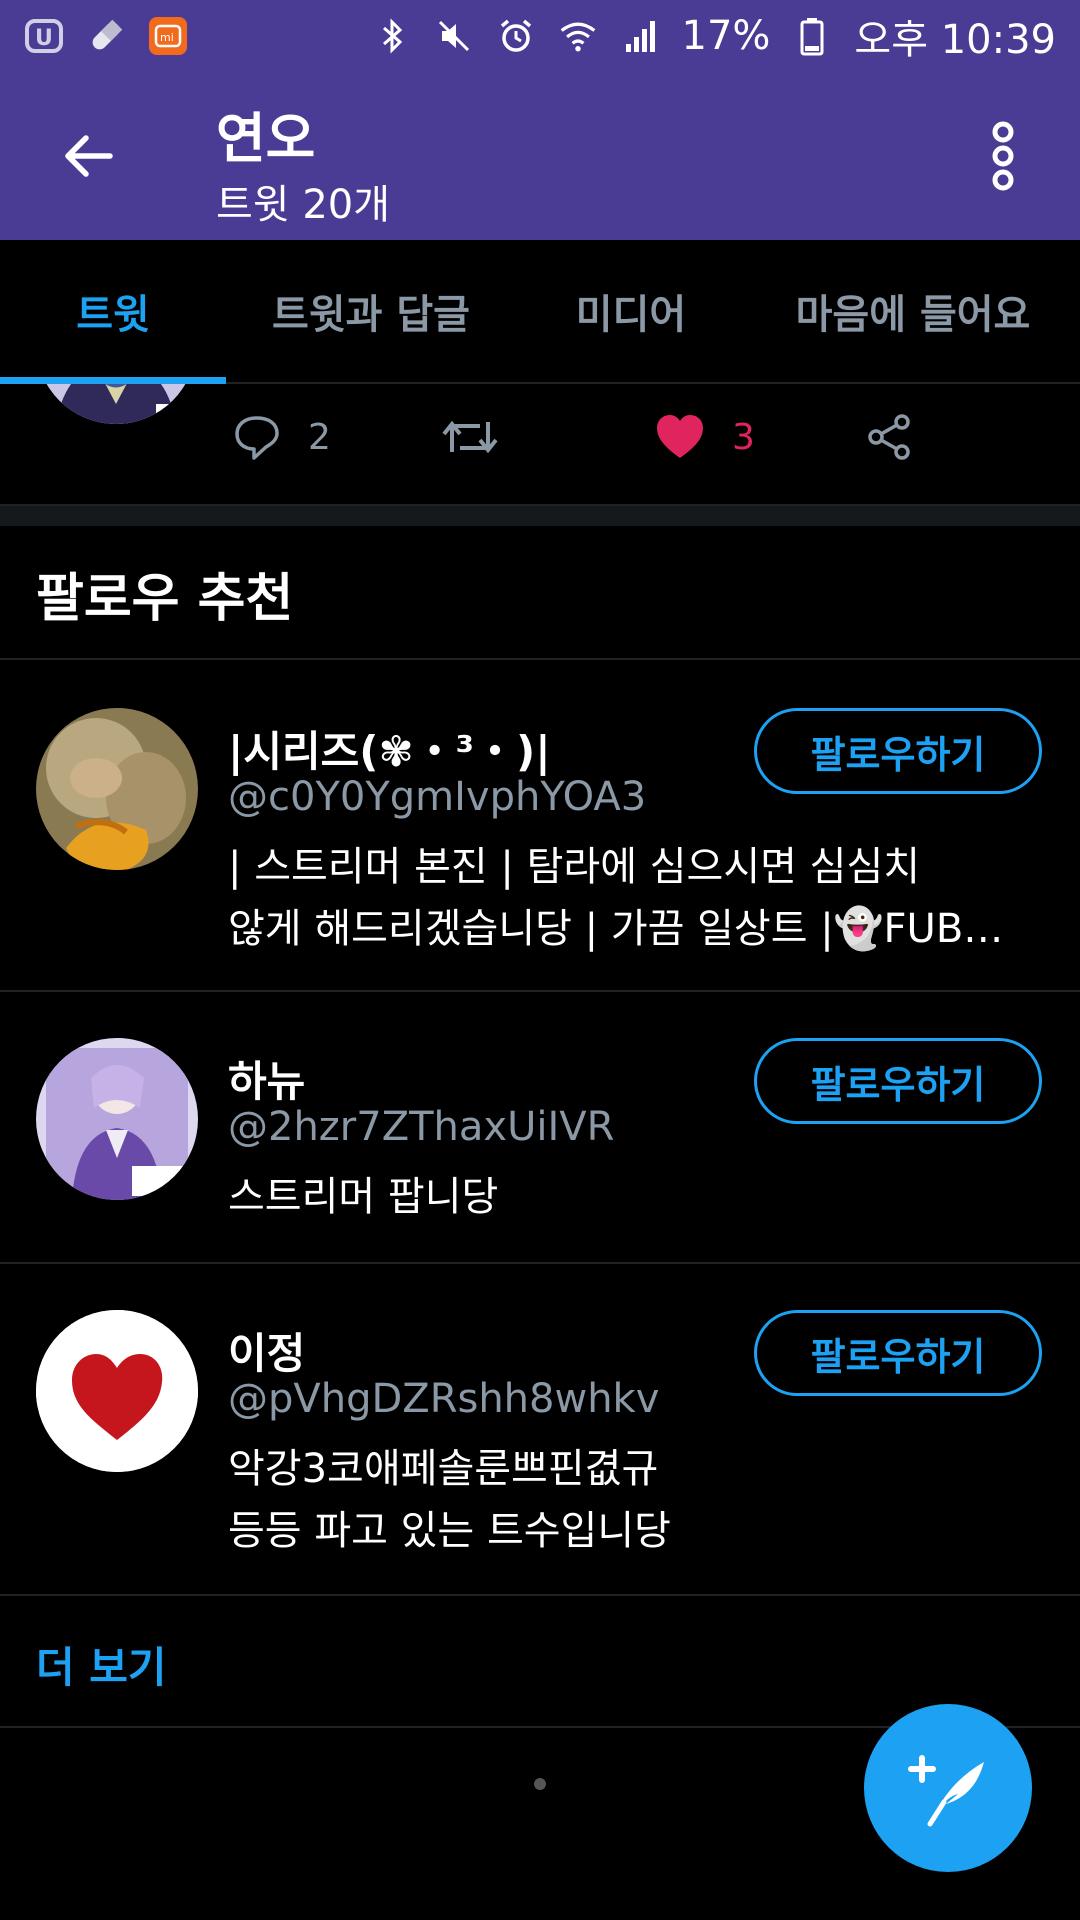  What do you see at coordinates (389, 751) in the screenshot?
I see `user-display-name: |시리즈(✾・³・)|` at bounding box center [389, 751].